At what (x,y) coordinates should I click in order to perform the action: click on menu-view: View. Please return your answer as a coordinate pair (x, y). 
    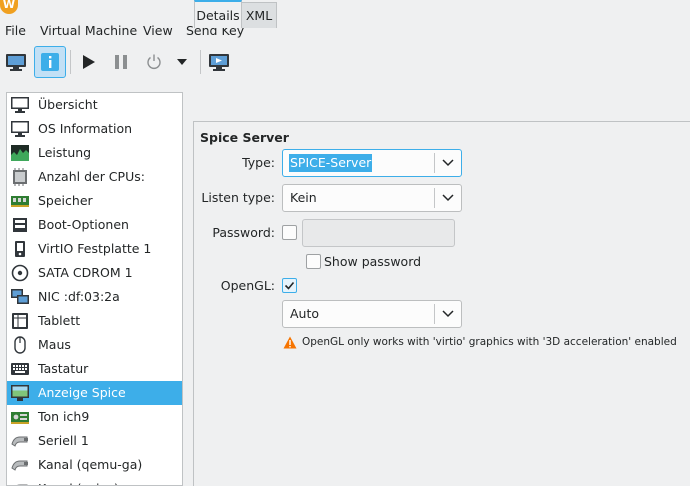
    Looking at the image, I should click on (158, 31).